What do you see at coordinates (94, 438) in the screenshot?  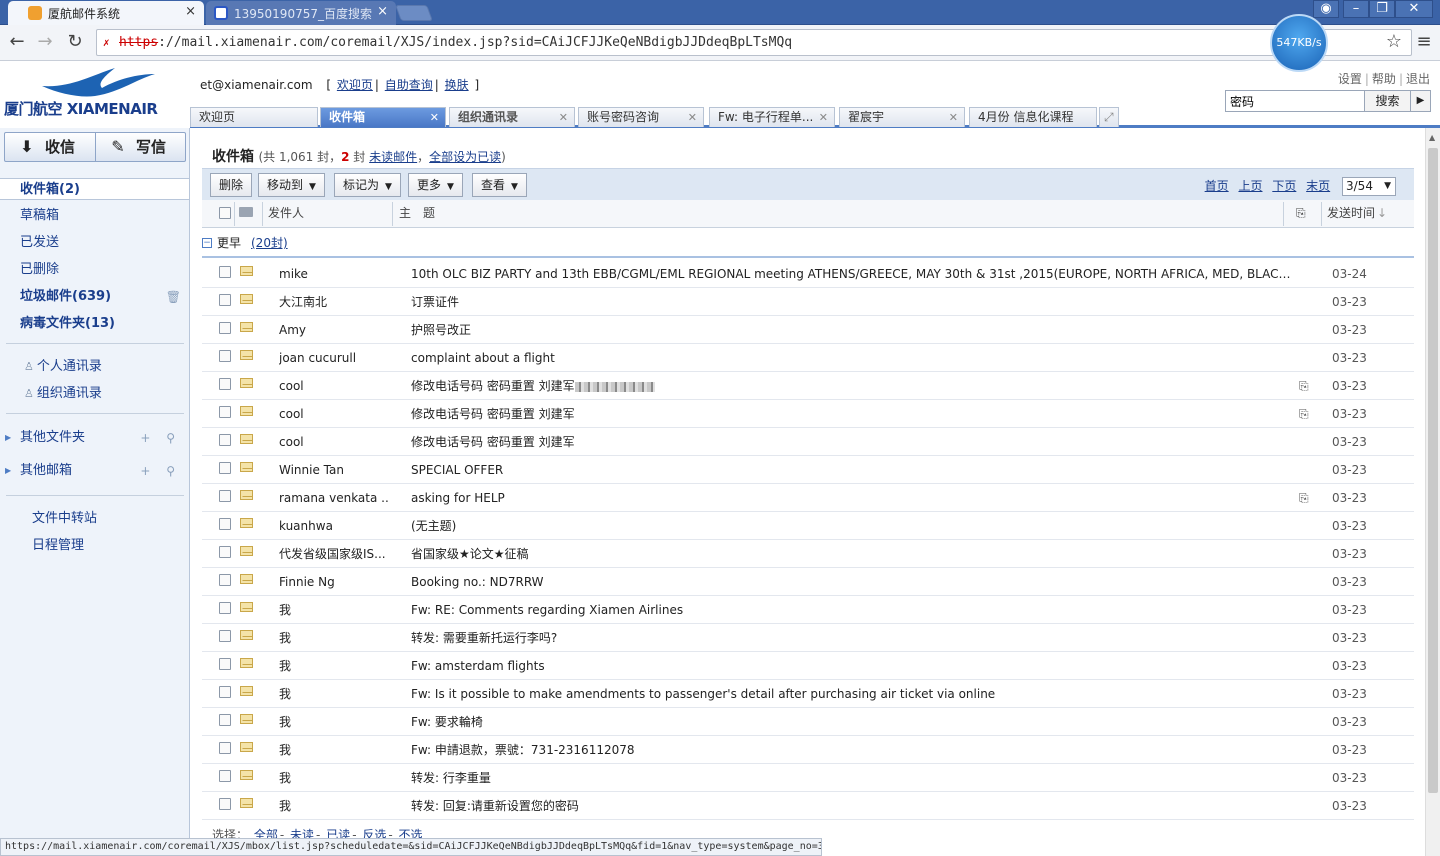 I see `sidebar-item-other-folders: ▶ 其他文件夹 + ⚲` at bounding box center [94, 438].